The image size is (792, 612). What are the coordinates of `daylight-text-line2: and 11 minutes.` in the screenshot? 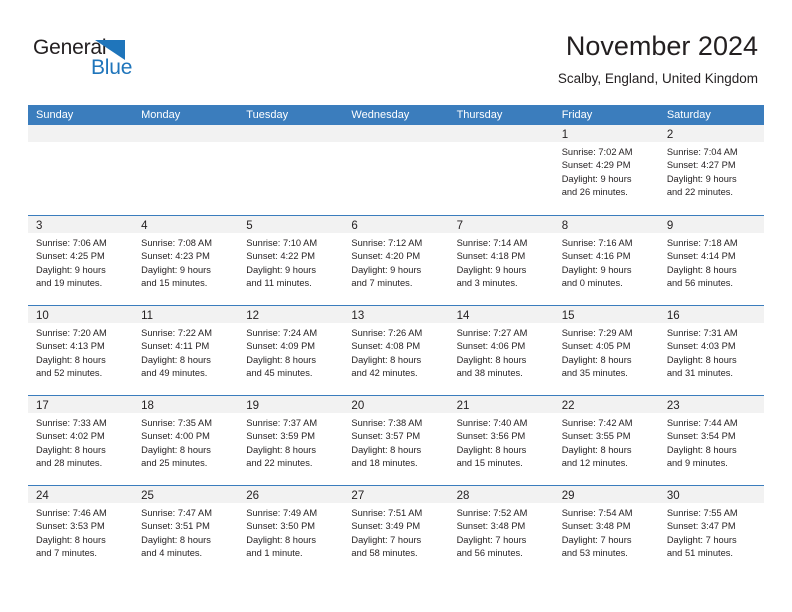 It's located at (279, 283).